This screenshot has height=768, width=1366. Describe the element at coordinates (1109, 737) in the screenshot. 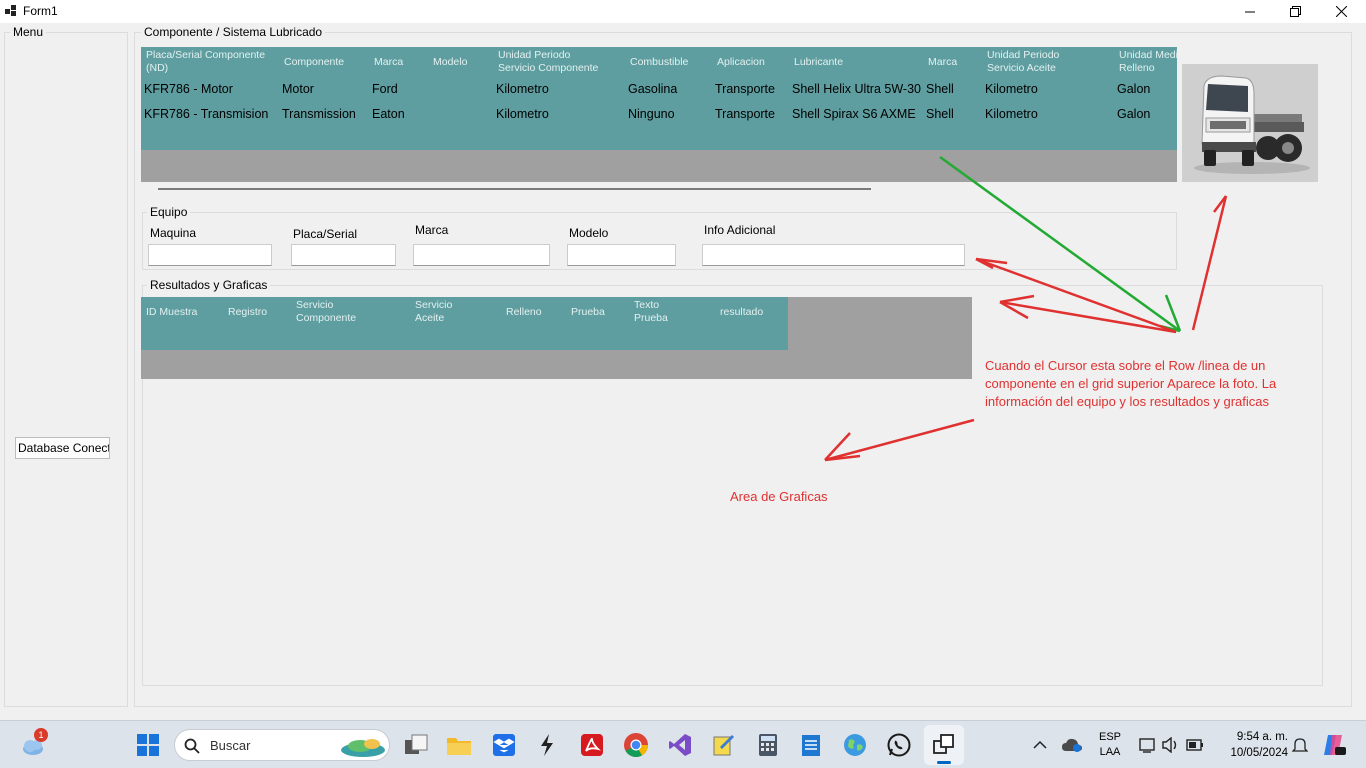

I see `language-code: ESP` at that location.